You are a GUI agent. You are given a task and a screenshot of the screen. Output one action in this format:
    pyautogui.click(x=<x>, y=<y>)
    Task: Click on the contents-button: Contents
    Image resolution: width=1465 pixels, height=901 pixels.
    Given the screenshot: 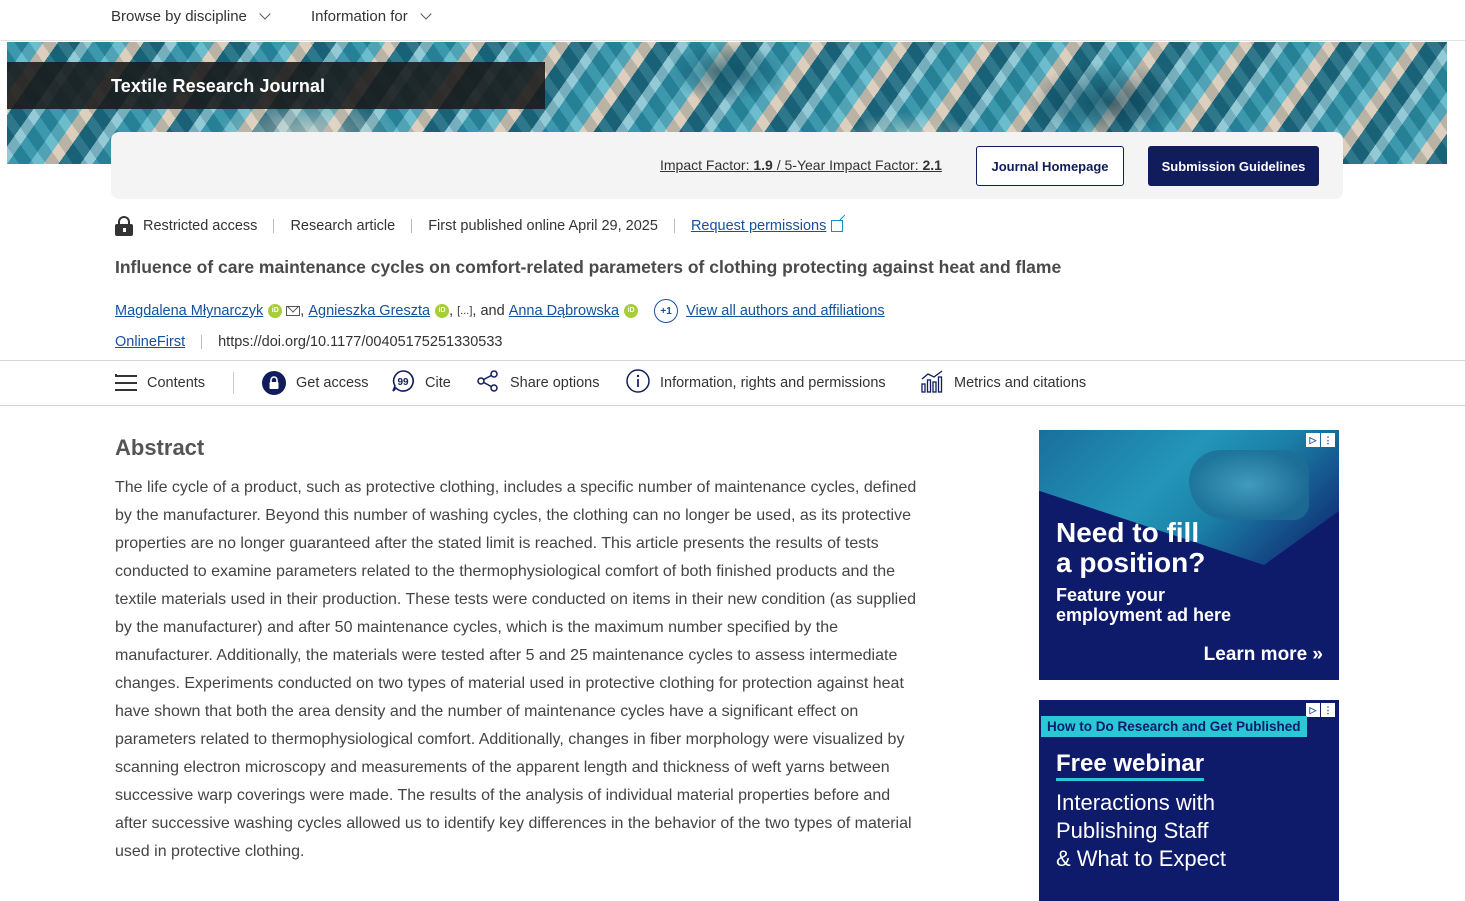 What is the action you would take?
    pyautogui.click(x=160, y=383)
    